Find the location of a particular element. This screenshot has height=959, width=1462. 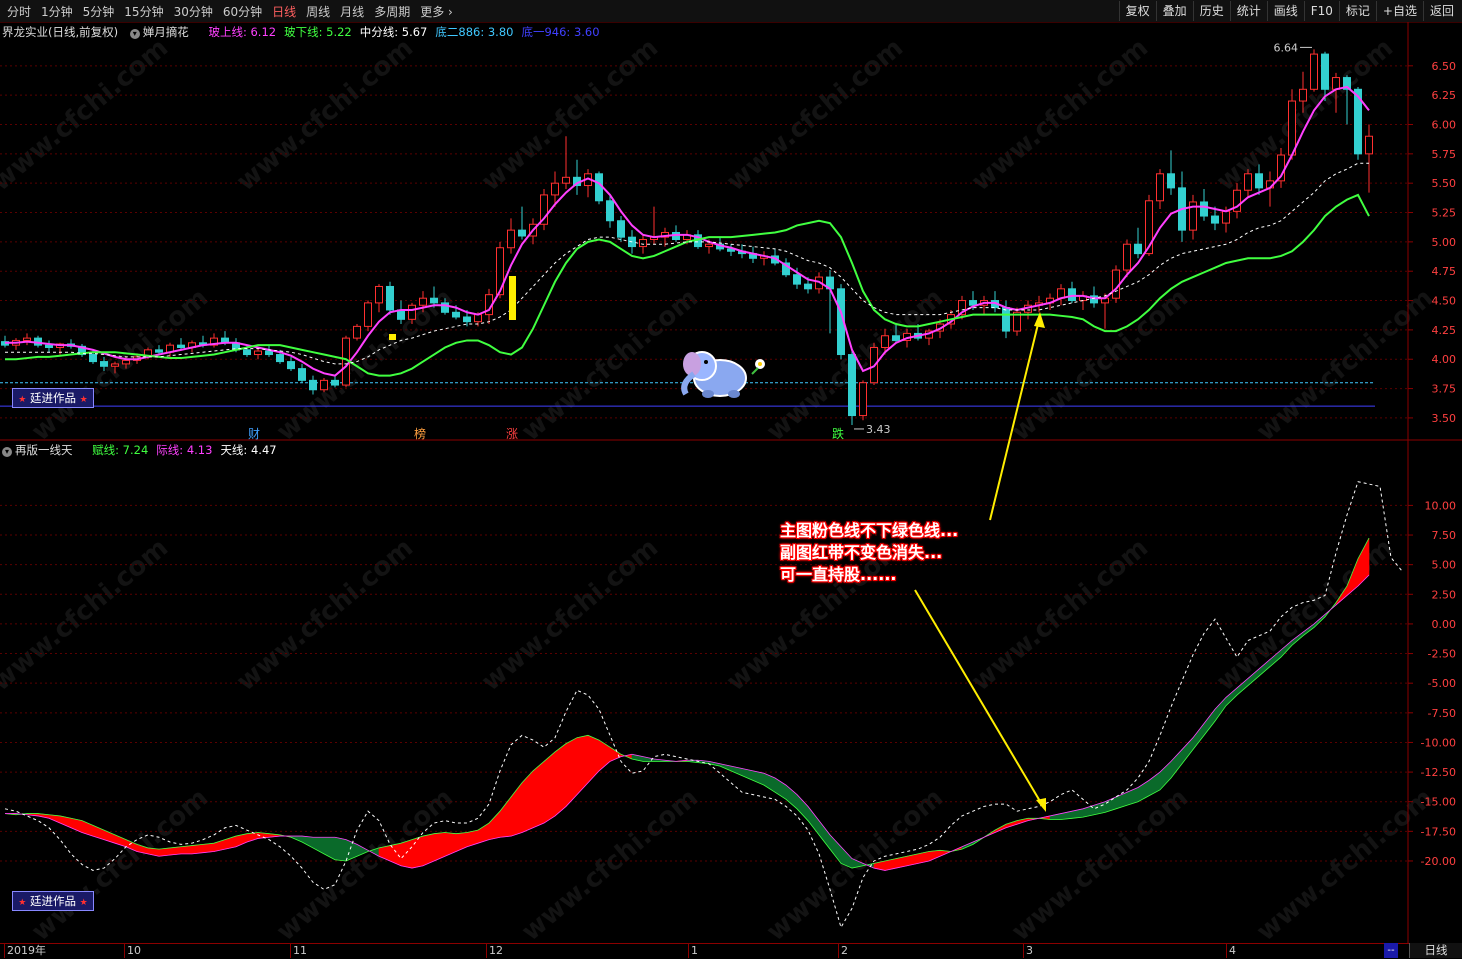

high-label: 6.64 is located at coordinates (1286, 47).